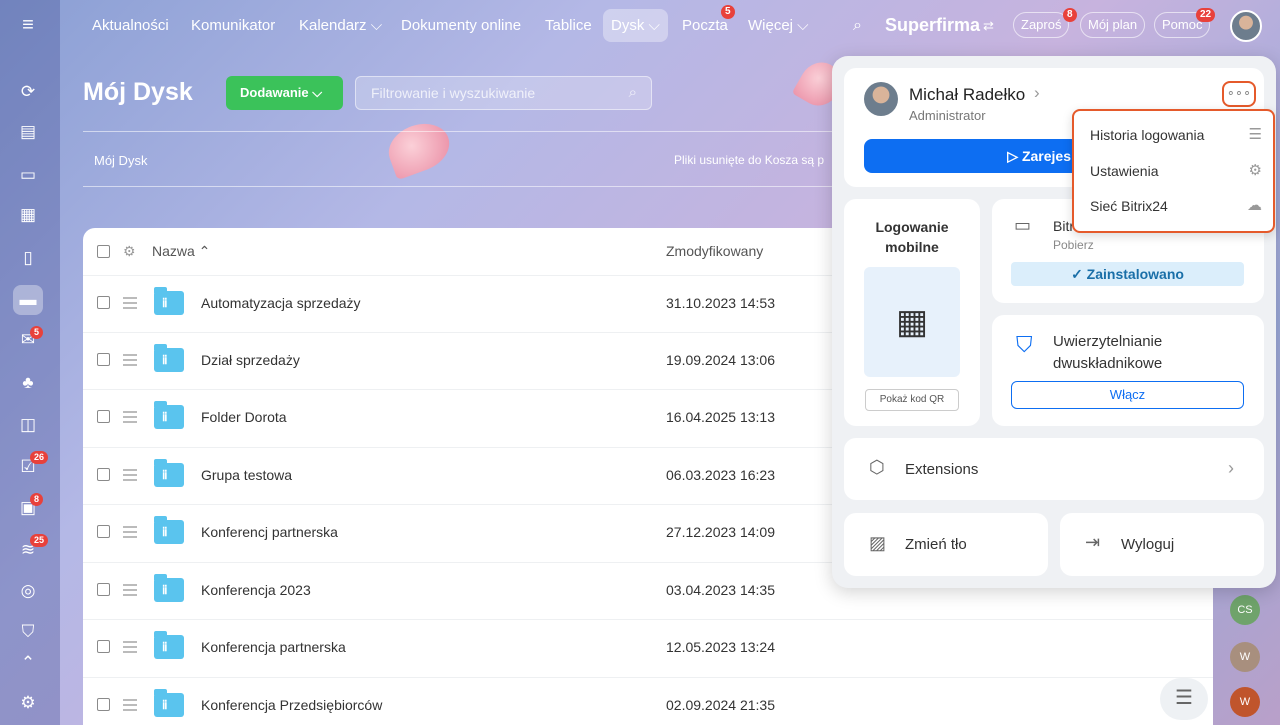  What do you see at coordinates (971, 156) in the screenshot?
I see `register-button: ▷ Zarejes` at bounding box center [971, 156].